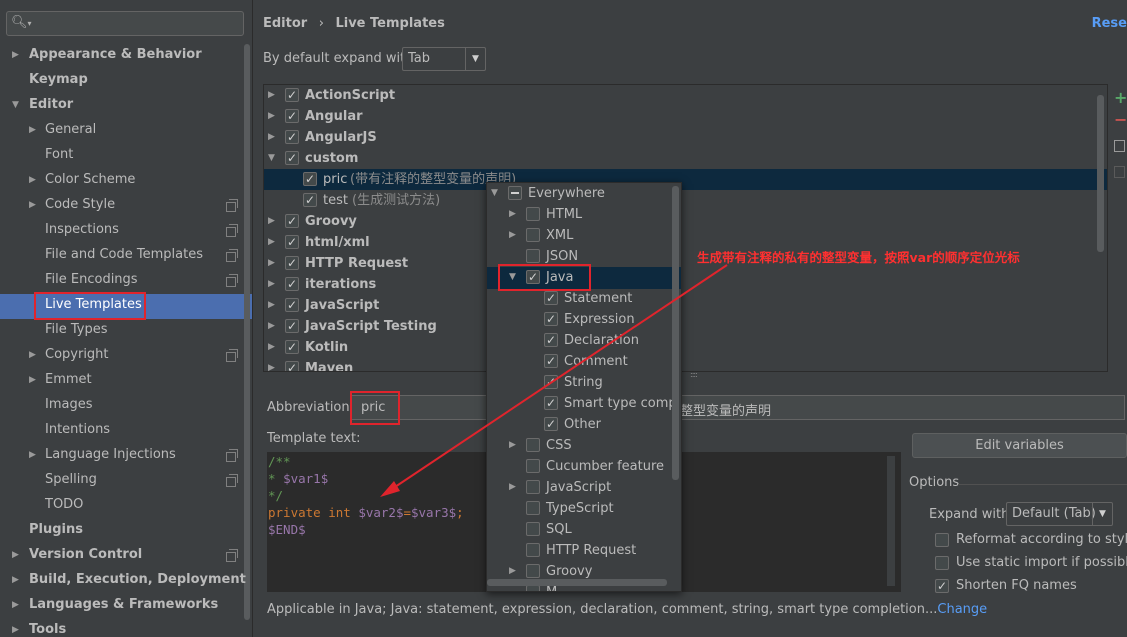  I want to click on search-icon: 🔍︎▾, so click(21, 22).